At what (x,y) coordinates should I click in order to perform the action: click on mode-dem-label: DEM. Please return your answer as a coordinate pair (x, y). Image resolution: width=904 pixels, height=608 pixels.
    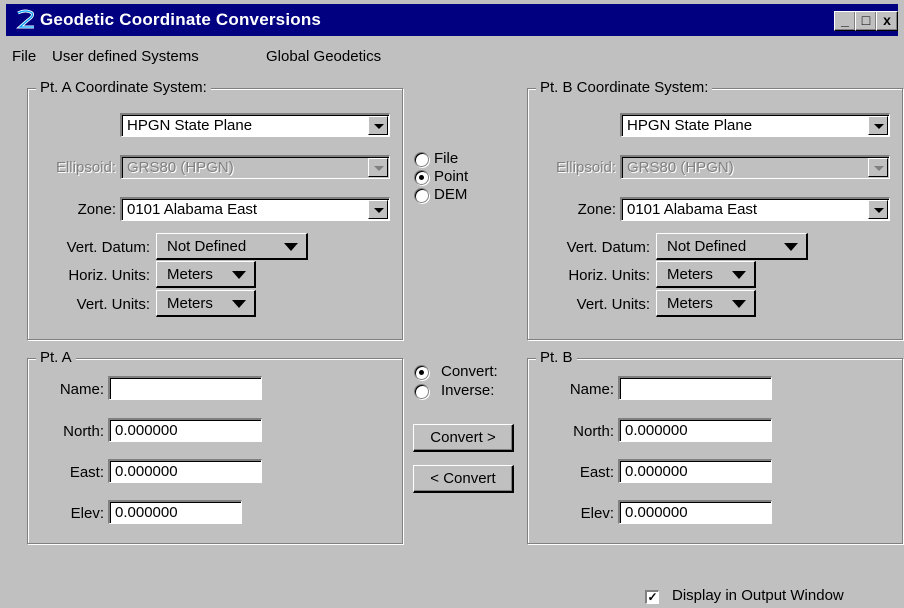
    Looking at the image, I should click on (450, 194).